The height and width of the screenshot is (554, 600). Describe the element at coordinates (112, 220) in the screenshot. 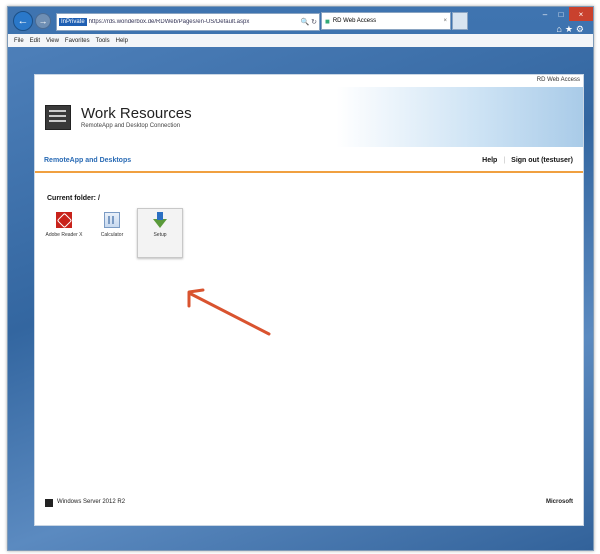

I see `calculator-icon` at that location.